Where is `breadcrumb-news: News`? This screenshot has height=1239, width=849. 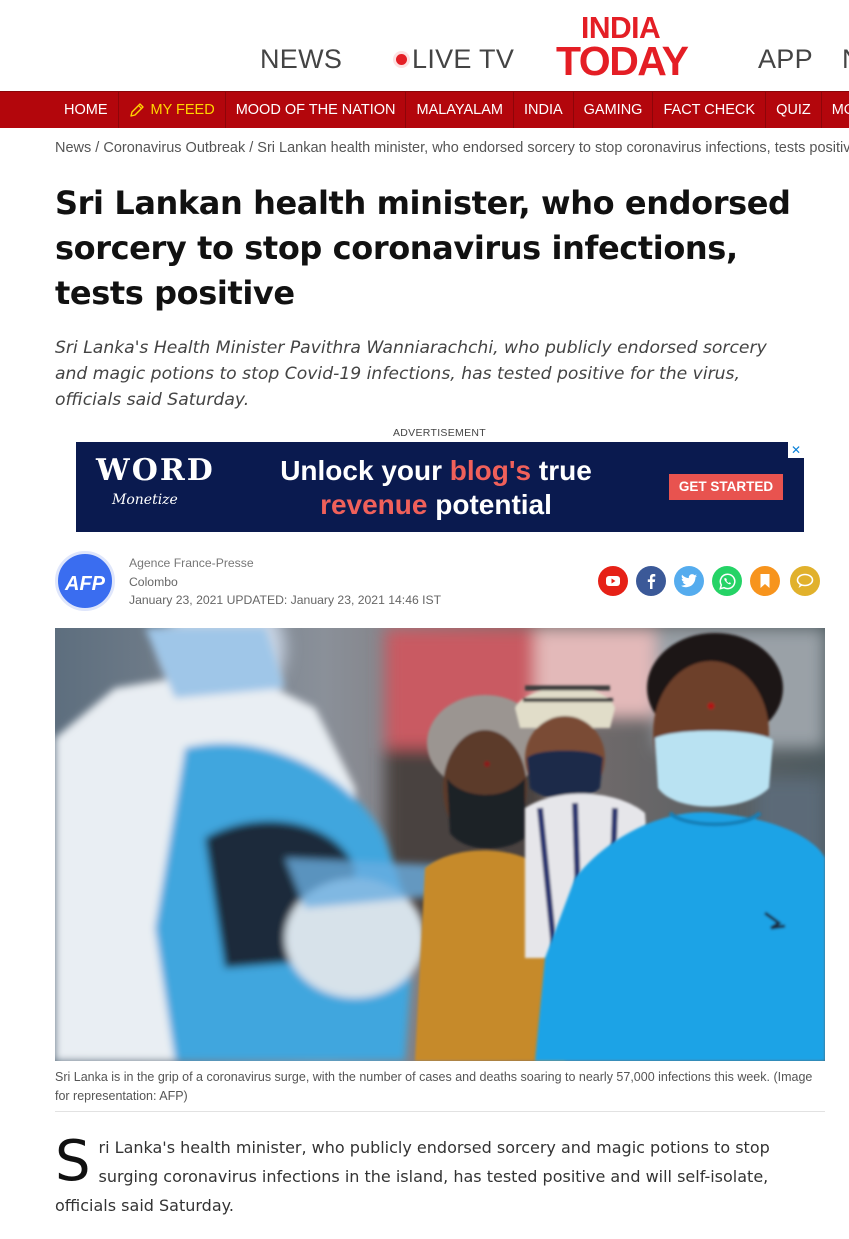
breadcrumb-news: News is located at coordinates (73, 148).